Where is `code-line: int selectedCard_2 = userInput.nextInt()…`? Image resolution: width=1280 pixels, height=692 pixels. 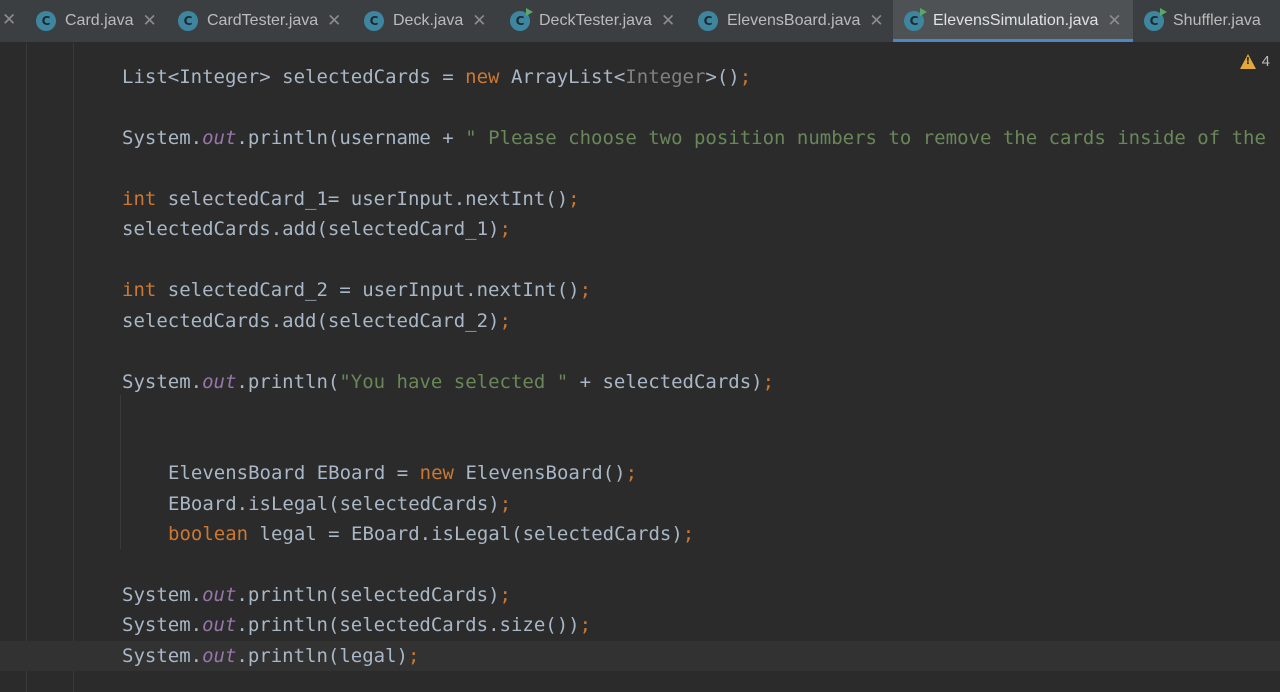 code-line: int selectedCard_2 = userInput.nextInt()… is located at coordinates (357, 290).